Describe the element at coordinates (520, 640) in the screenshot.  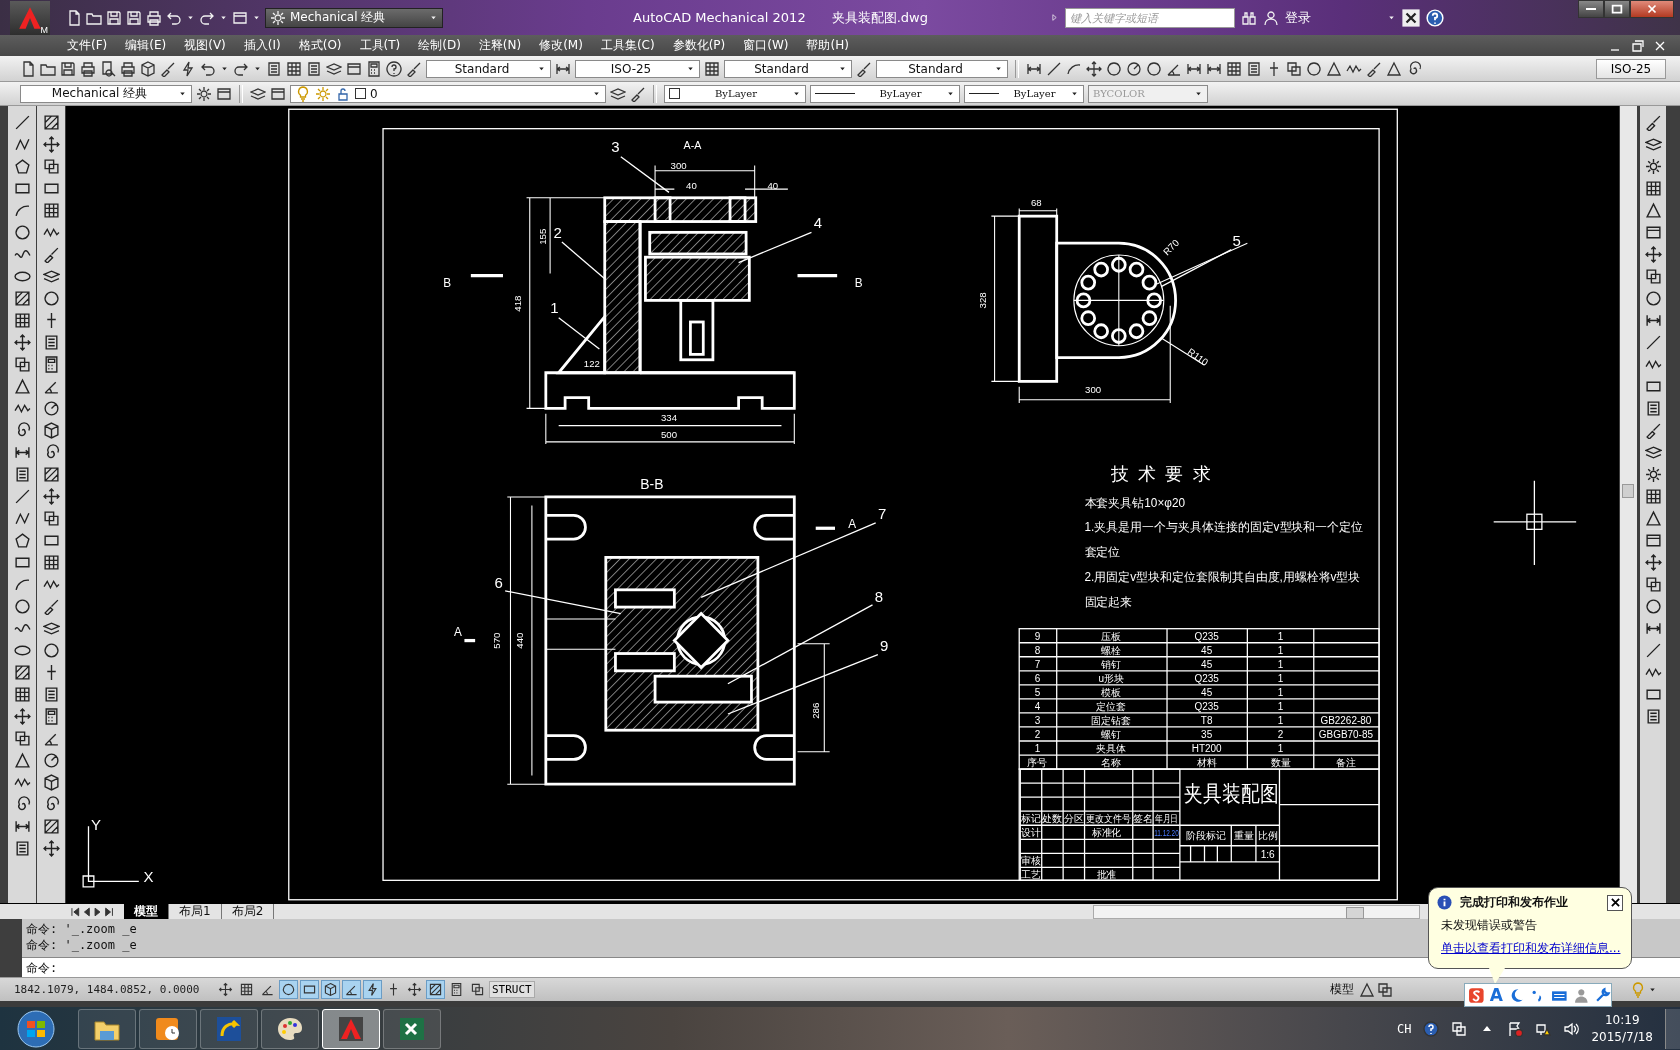
I see `dimension-text: 440` at that location.